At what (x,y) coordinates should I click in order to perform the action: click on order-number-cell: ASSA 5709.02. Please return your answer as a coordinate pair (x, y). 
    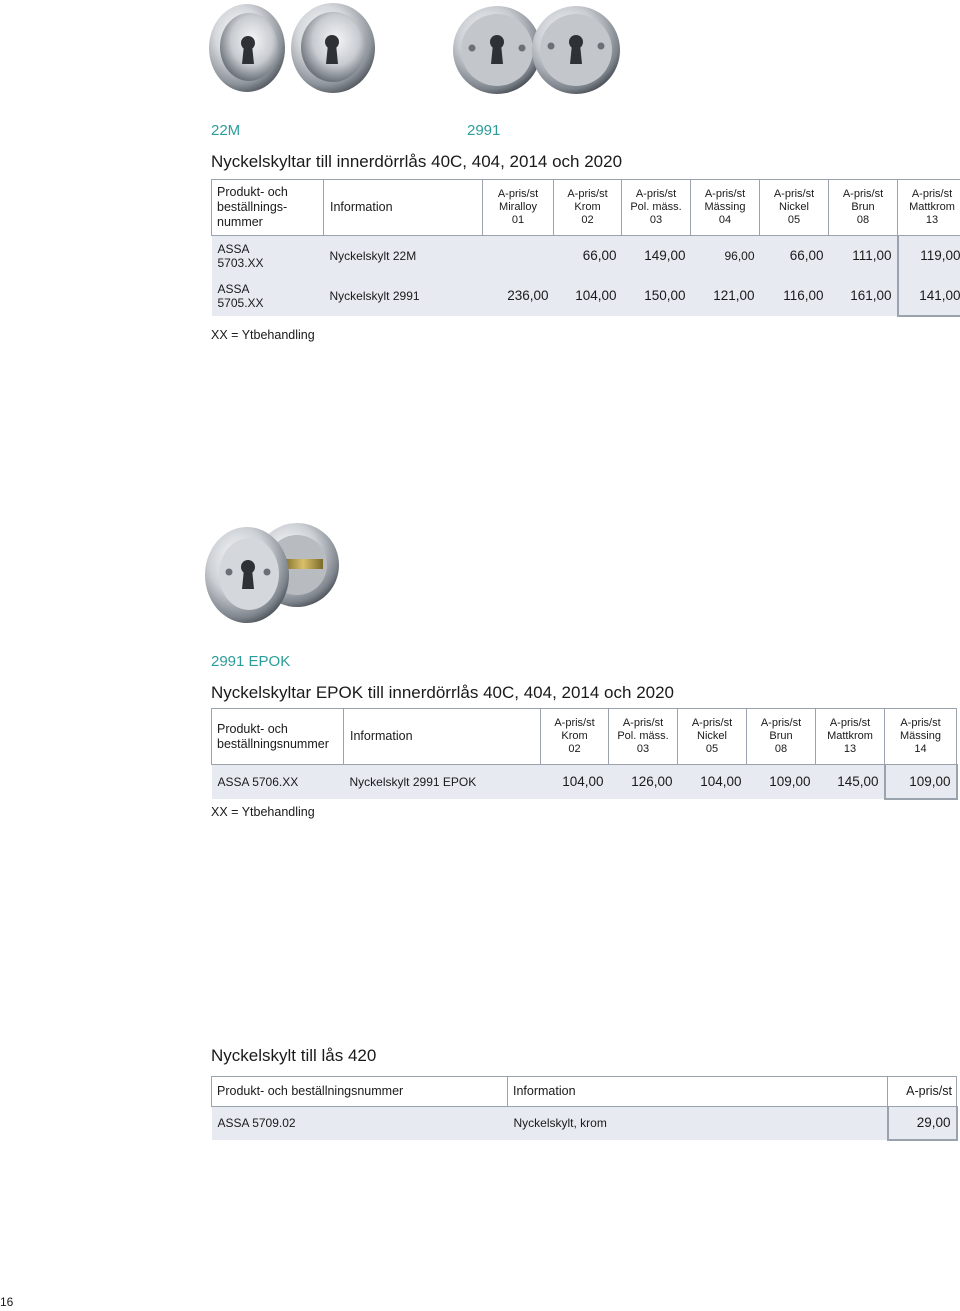
    Looking at the image, I should click on (359, 1123).